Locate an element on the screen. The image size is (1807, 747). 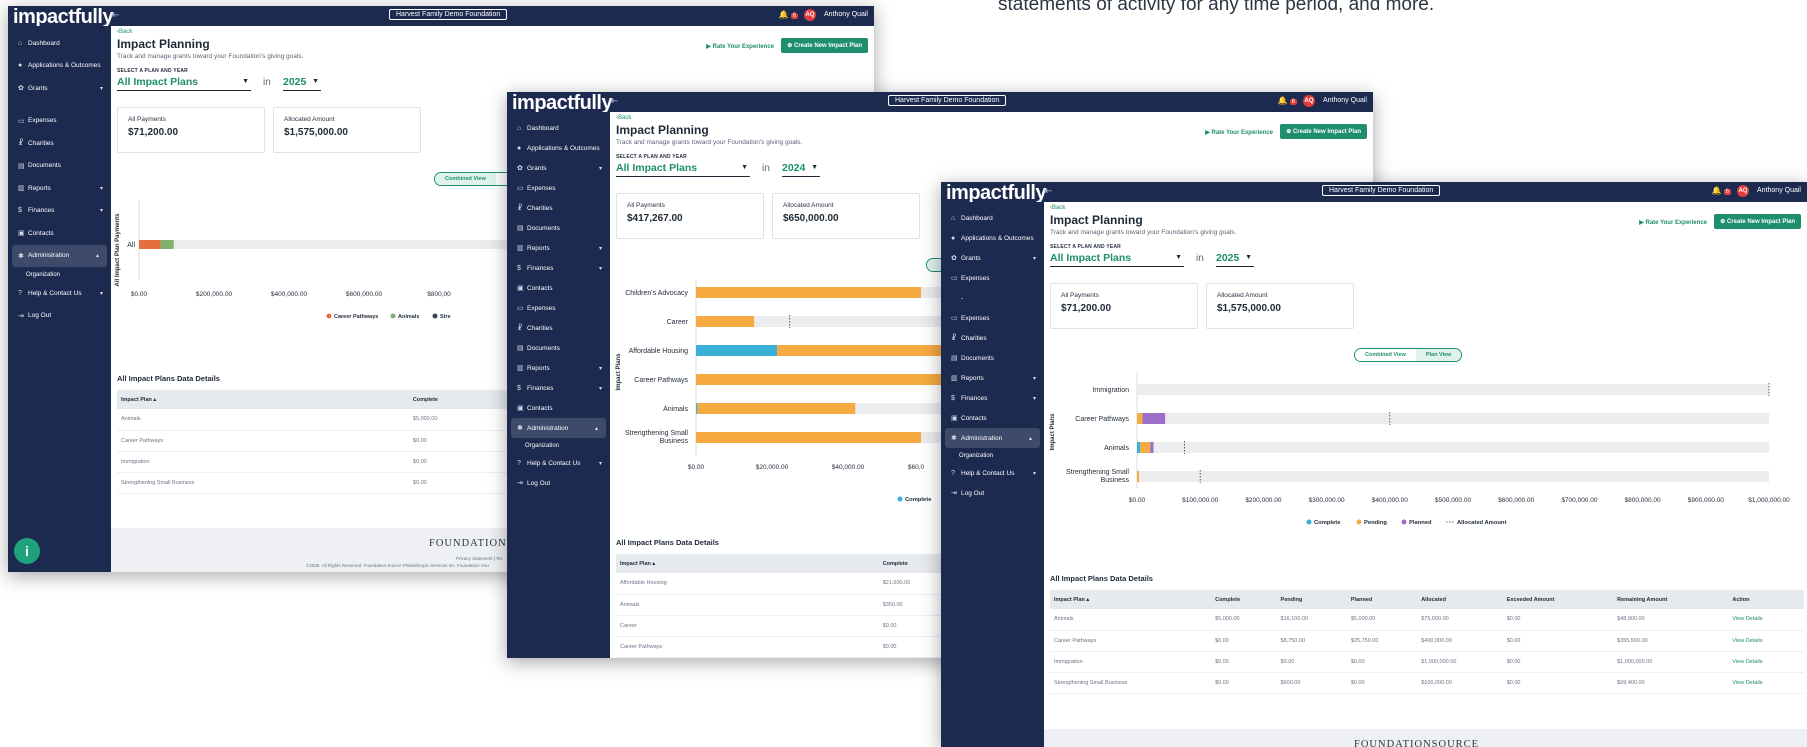
column-header: Planned is located at coordinates (1382, 599).